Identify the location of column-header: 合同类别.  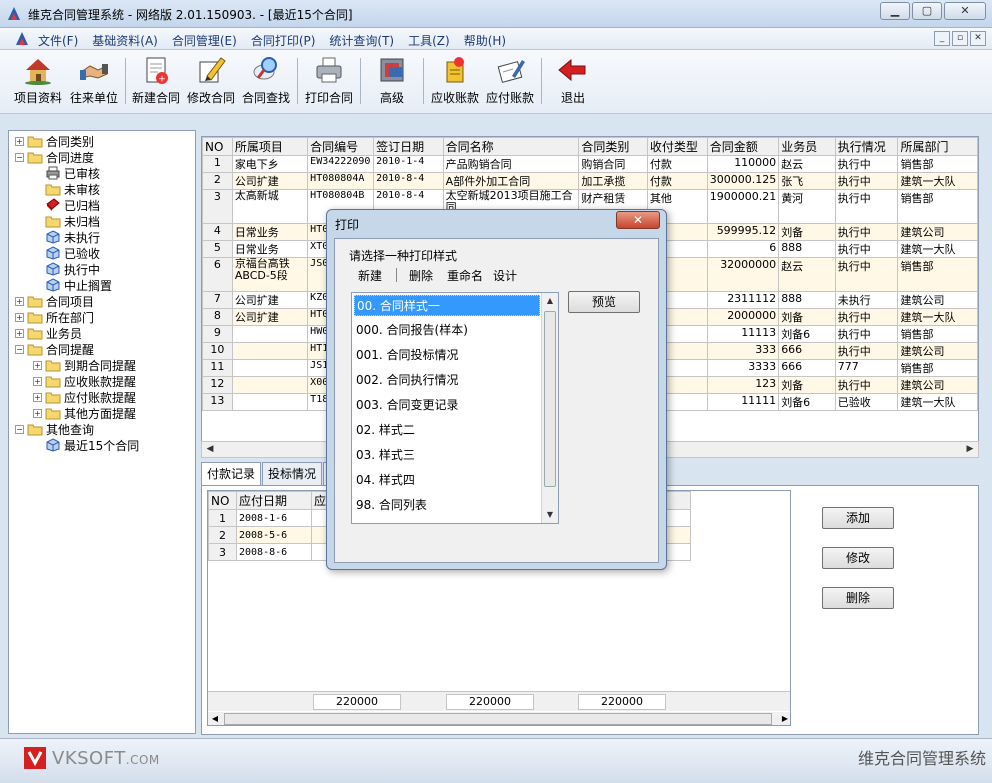
(613, 146).